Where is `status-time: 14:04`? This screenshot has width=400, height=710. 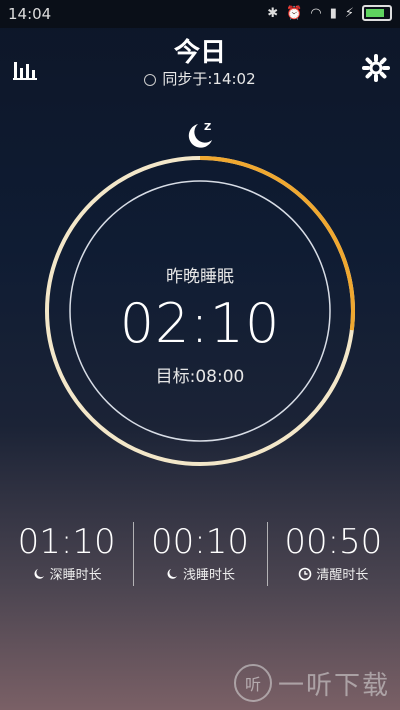 status-time: 14:04 is located at coordinates (30, 14).